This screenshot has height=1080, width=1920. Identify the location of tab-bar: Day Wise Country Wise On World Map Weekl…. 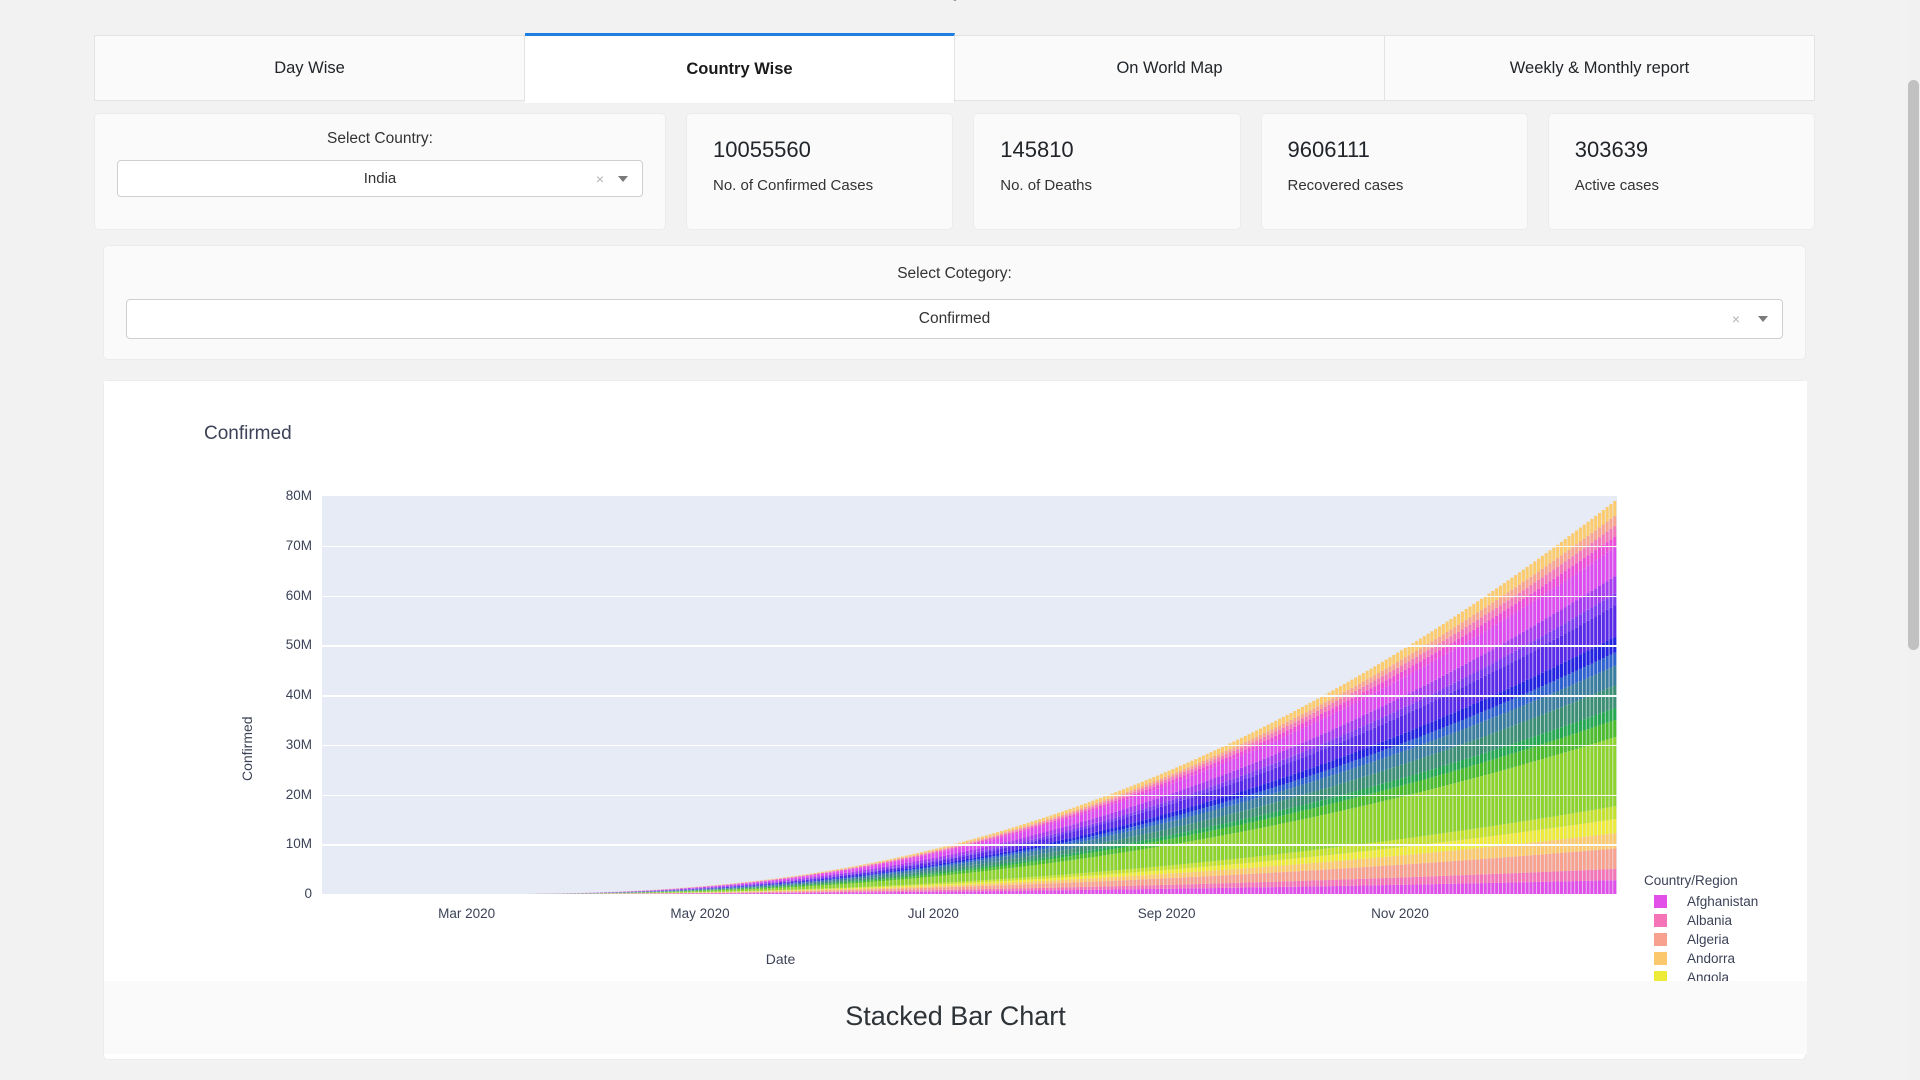
(954, 68).